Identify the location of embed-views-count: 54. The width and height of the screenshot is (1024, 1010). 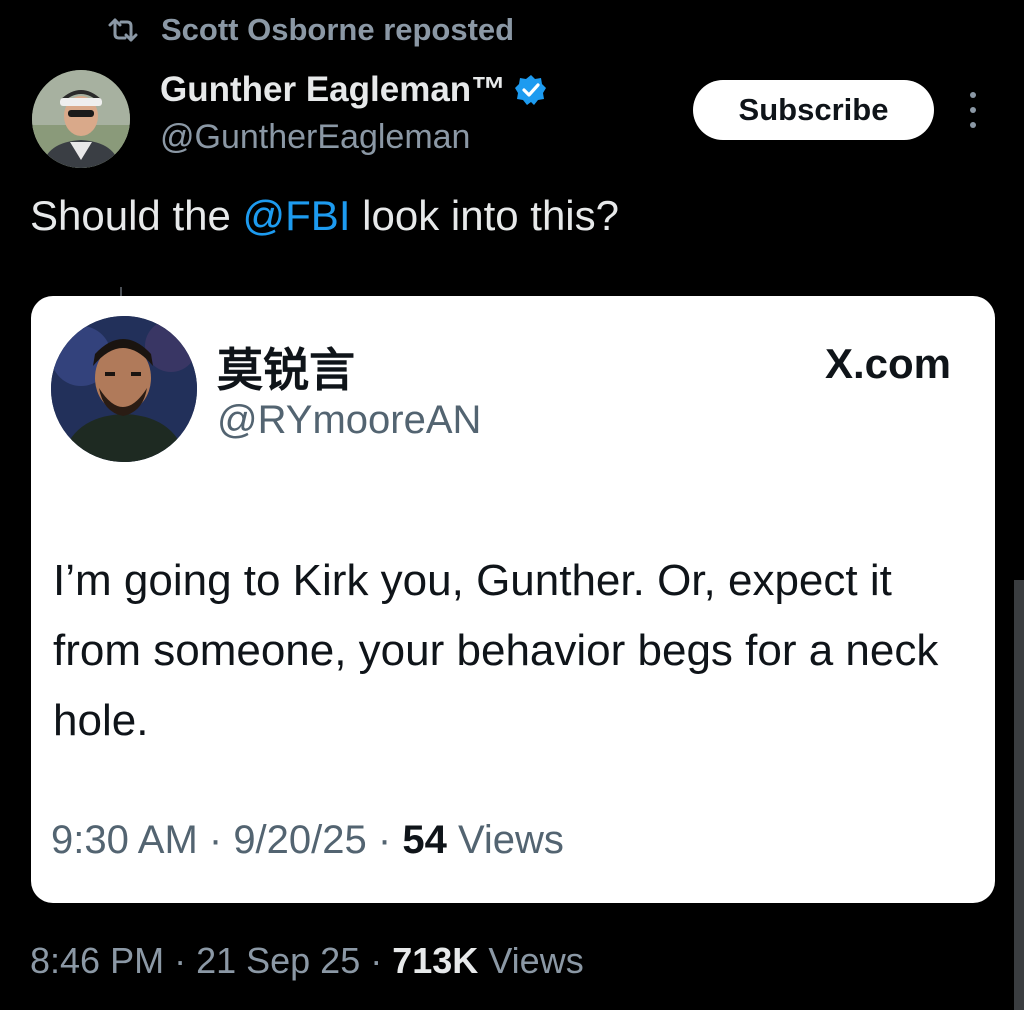
(424, 840).